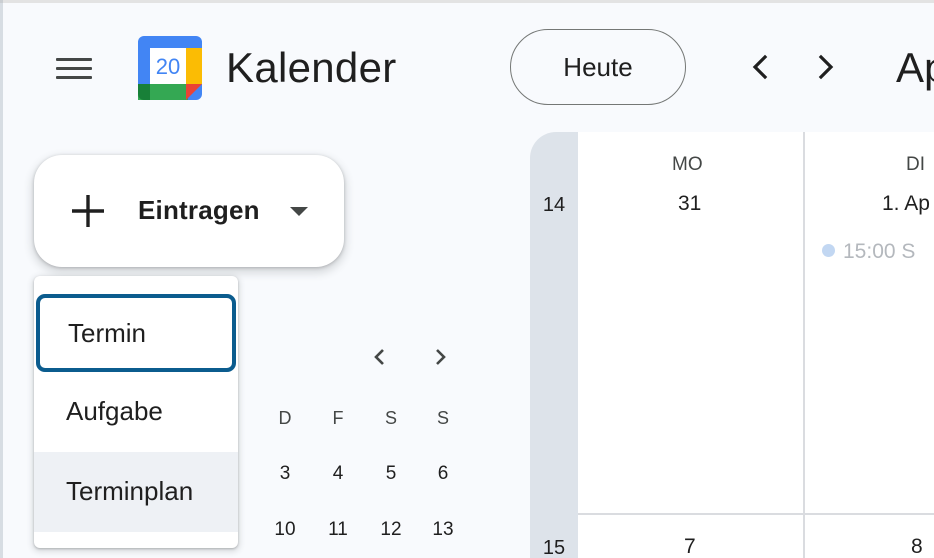  What do you see at coordinates (74, 69) in the screenshot?
I see `main-menu-icon` at bounding box center [74, 69].